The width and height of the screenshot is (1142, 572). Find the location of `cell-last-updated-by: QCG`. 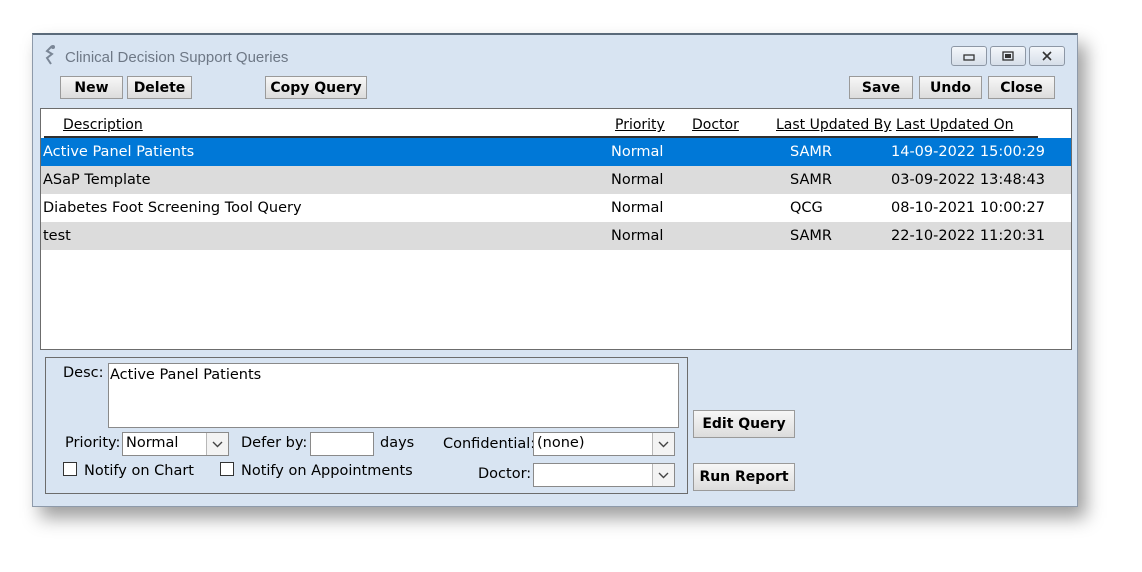

cell-last-updated-by: QCG is located at coordinates (806, 208).